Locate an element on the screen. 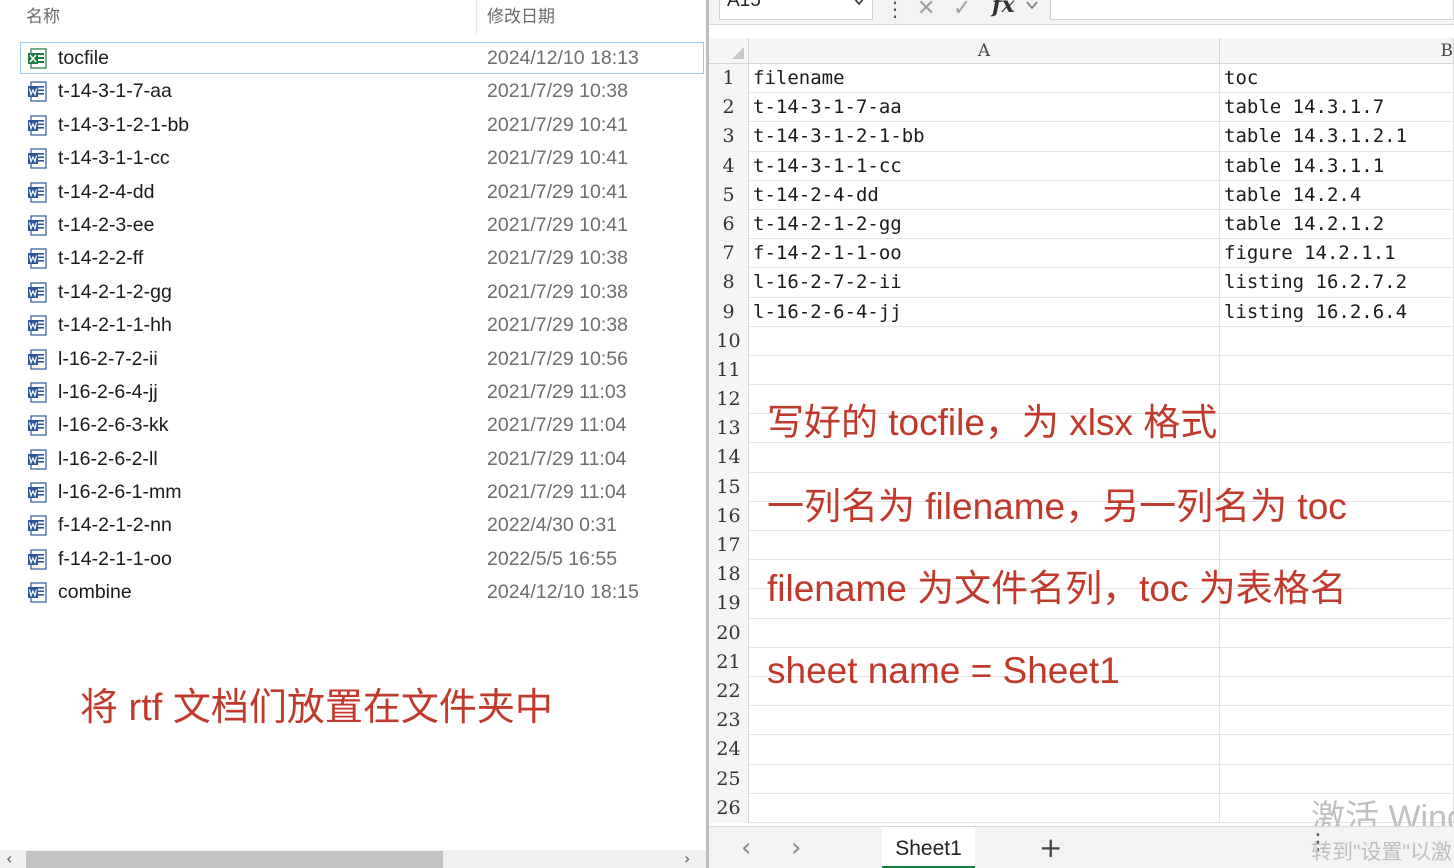  cell-b: listing 16.2.6.4 is located at coordinates (1337, 312).